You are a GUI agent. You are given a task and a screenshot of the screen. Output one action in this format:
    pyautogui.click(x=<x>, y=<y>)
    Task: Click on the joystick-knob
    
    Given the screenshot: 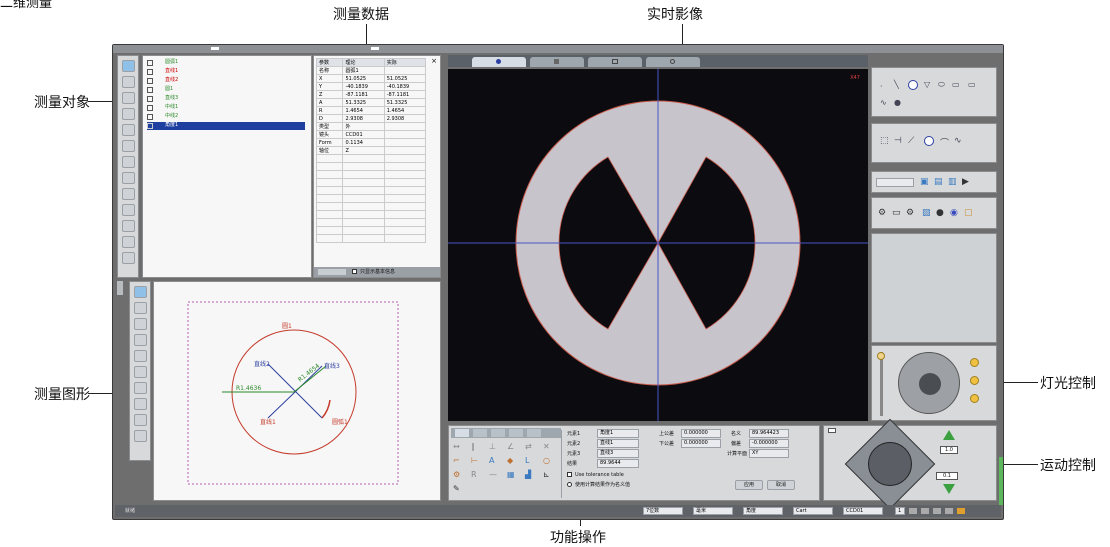 What is the action you would take?
    pyautogui.click(x=890, y=464)
    